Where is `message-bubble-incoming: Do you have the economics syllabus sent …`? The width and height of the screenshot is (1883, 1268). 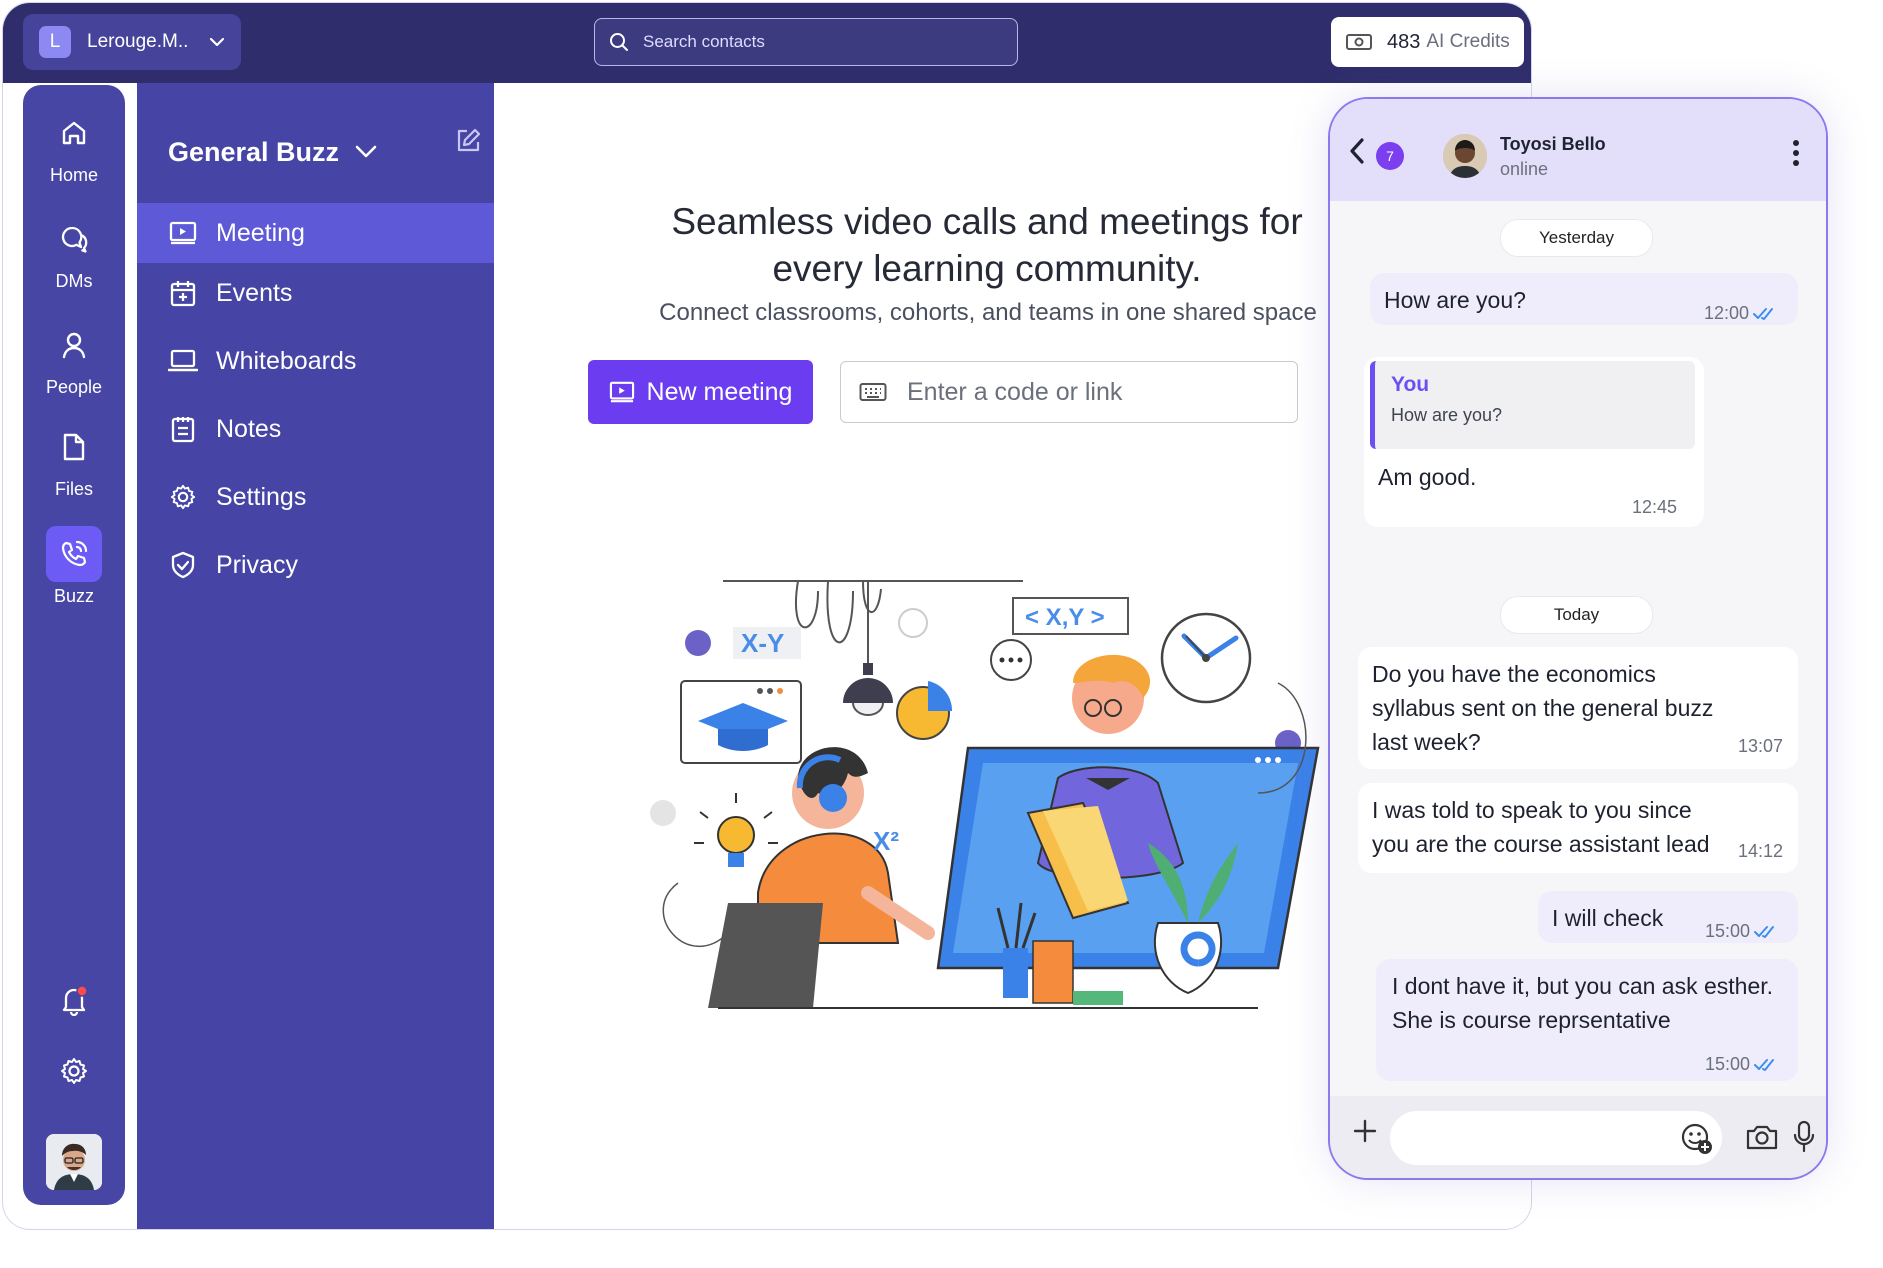
message-bubble-incoming: Do you have the economics syllabus sent … is located at coordinates (1578, 708).